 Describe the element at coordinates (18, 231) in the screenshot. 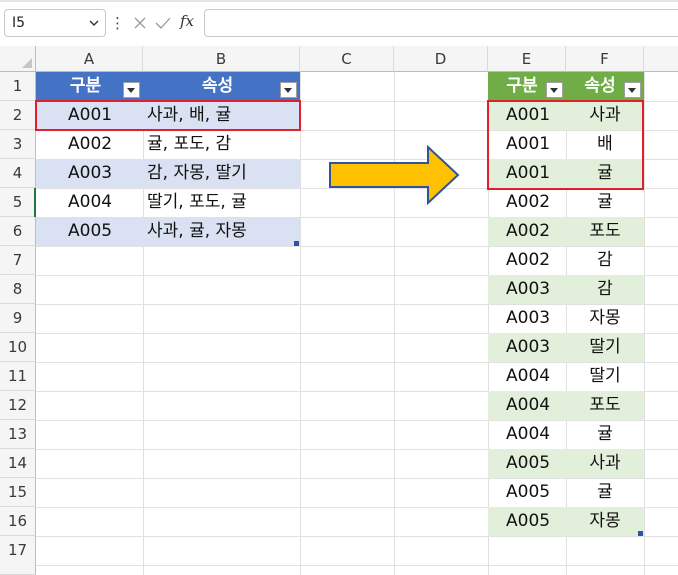

I see `row-header-6: 6` at that location.